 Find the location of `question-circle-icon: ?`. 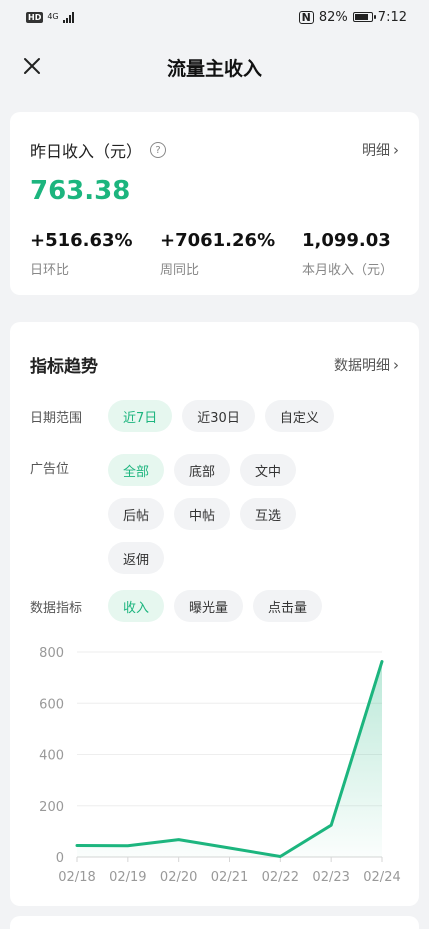

question-circle-icon: ? is located at coordinates (158, 150).